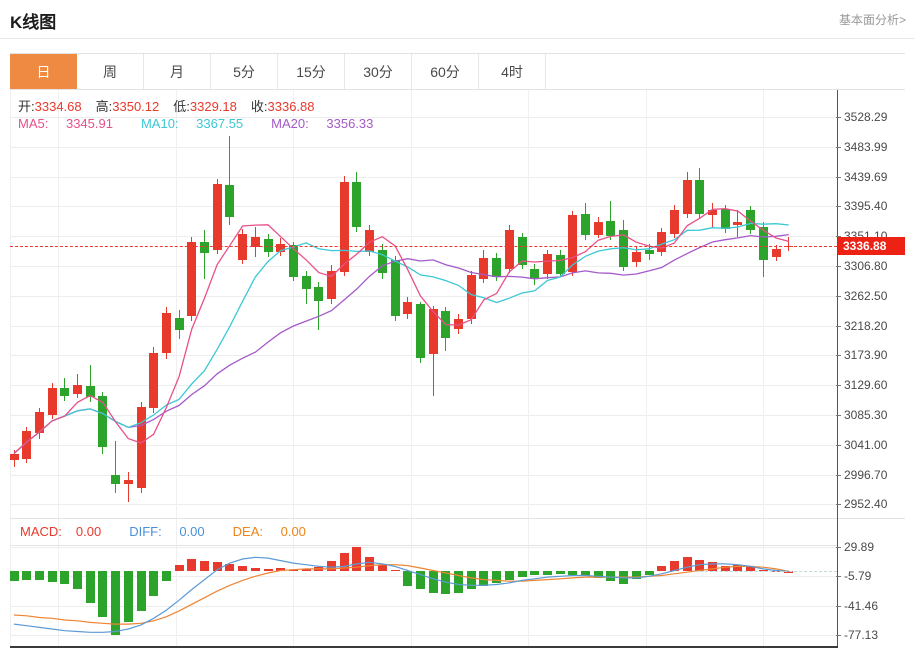 This screenshot has width=914, height=650. Describe the element at coordinates (866, 504) in the screenshot. I see `axis-tick-label: 2952.40` at that location.